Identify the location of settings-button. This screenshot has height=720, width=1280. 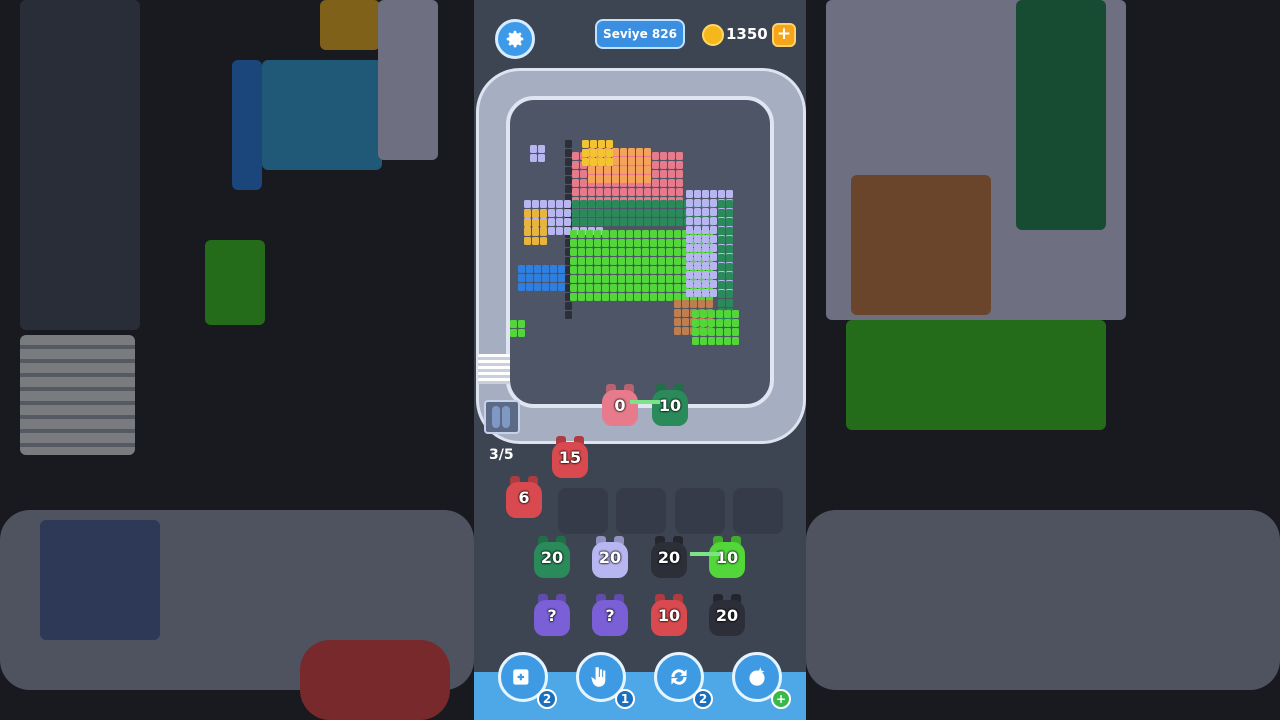
(515, 39).